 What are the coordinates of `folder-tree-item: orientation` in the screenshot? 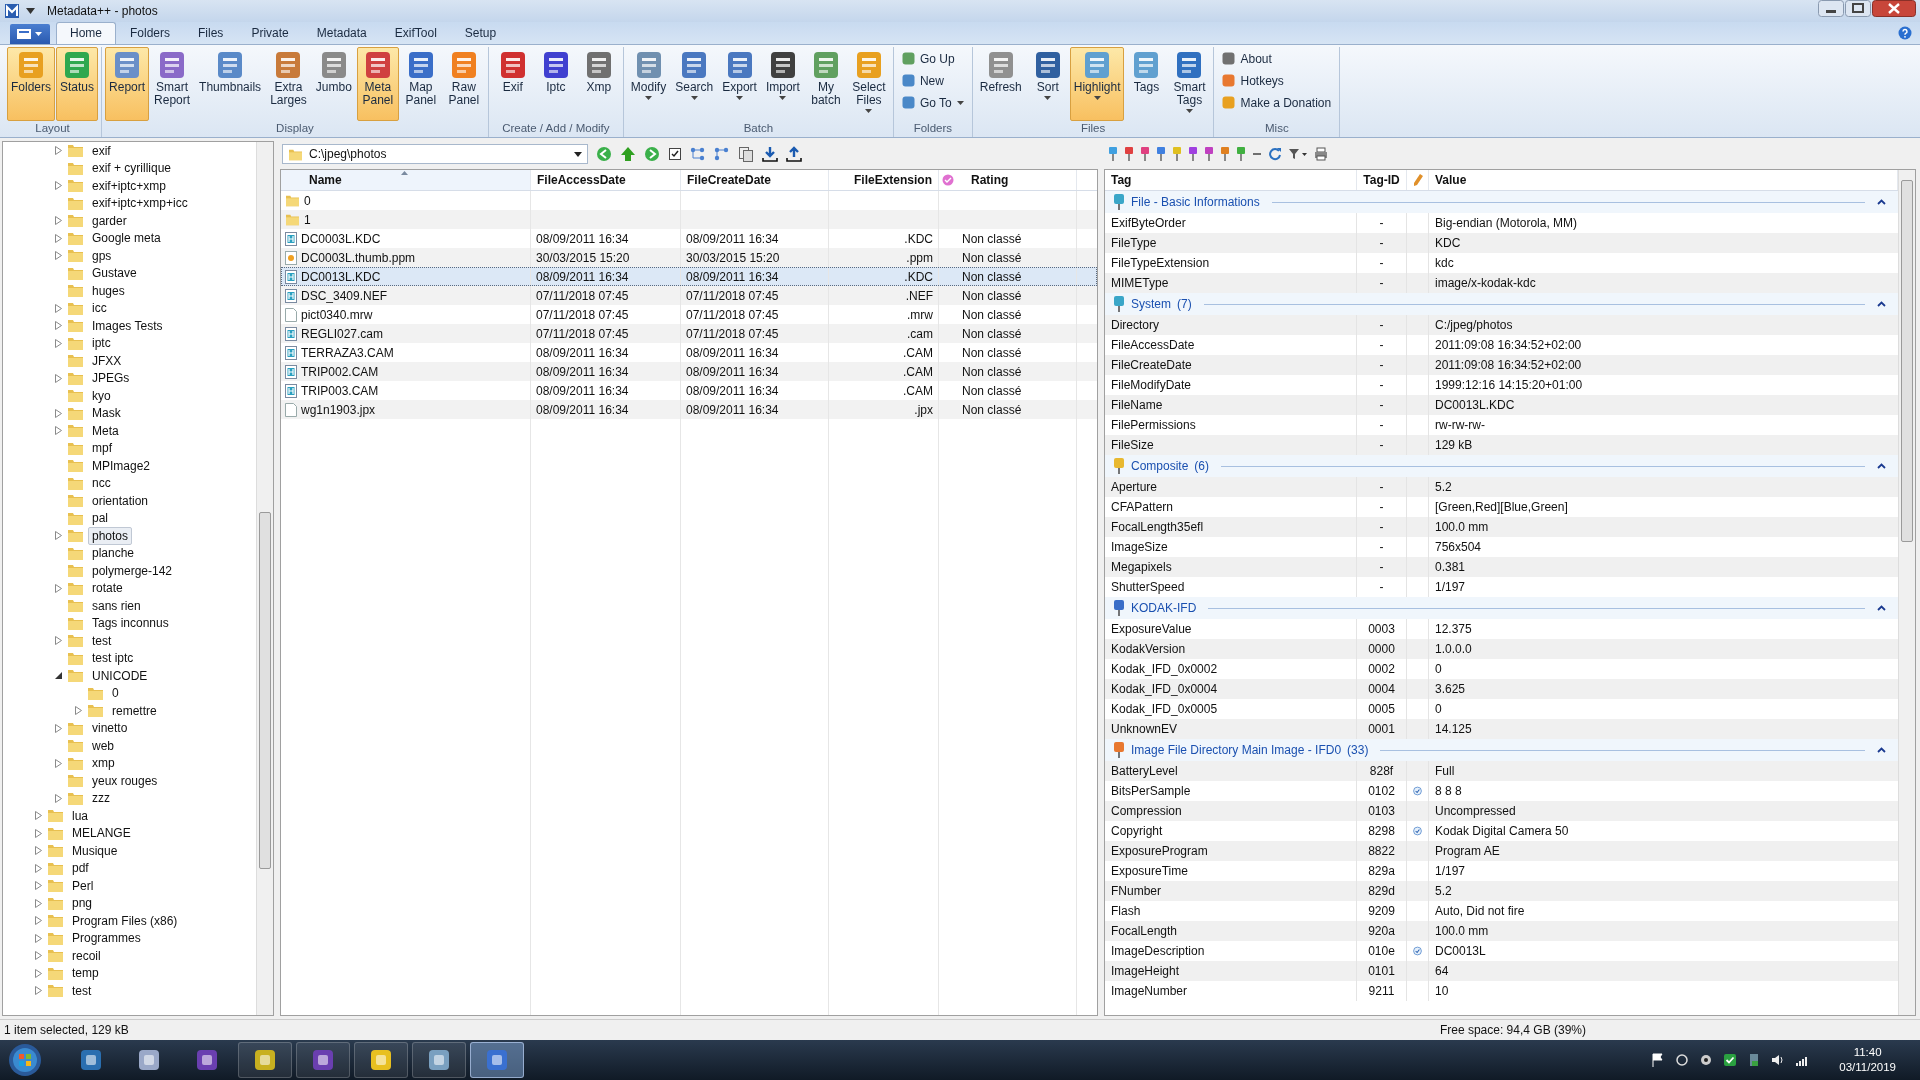 It's located at (120, 500).